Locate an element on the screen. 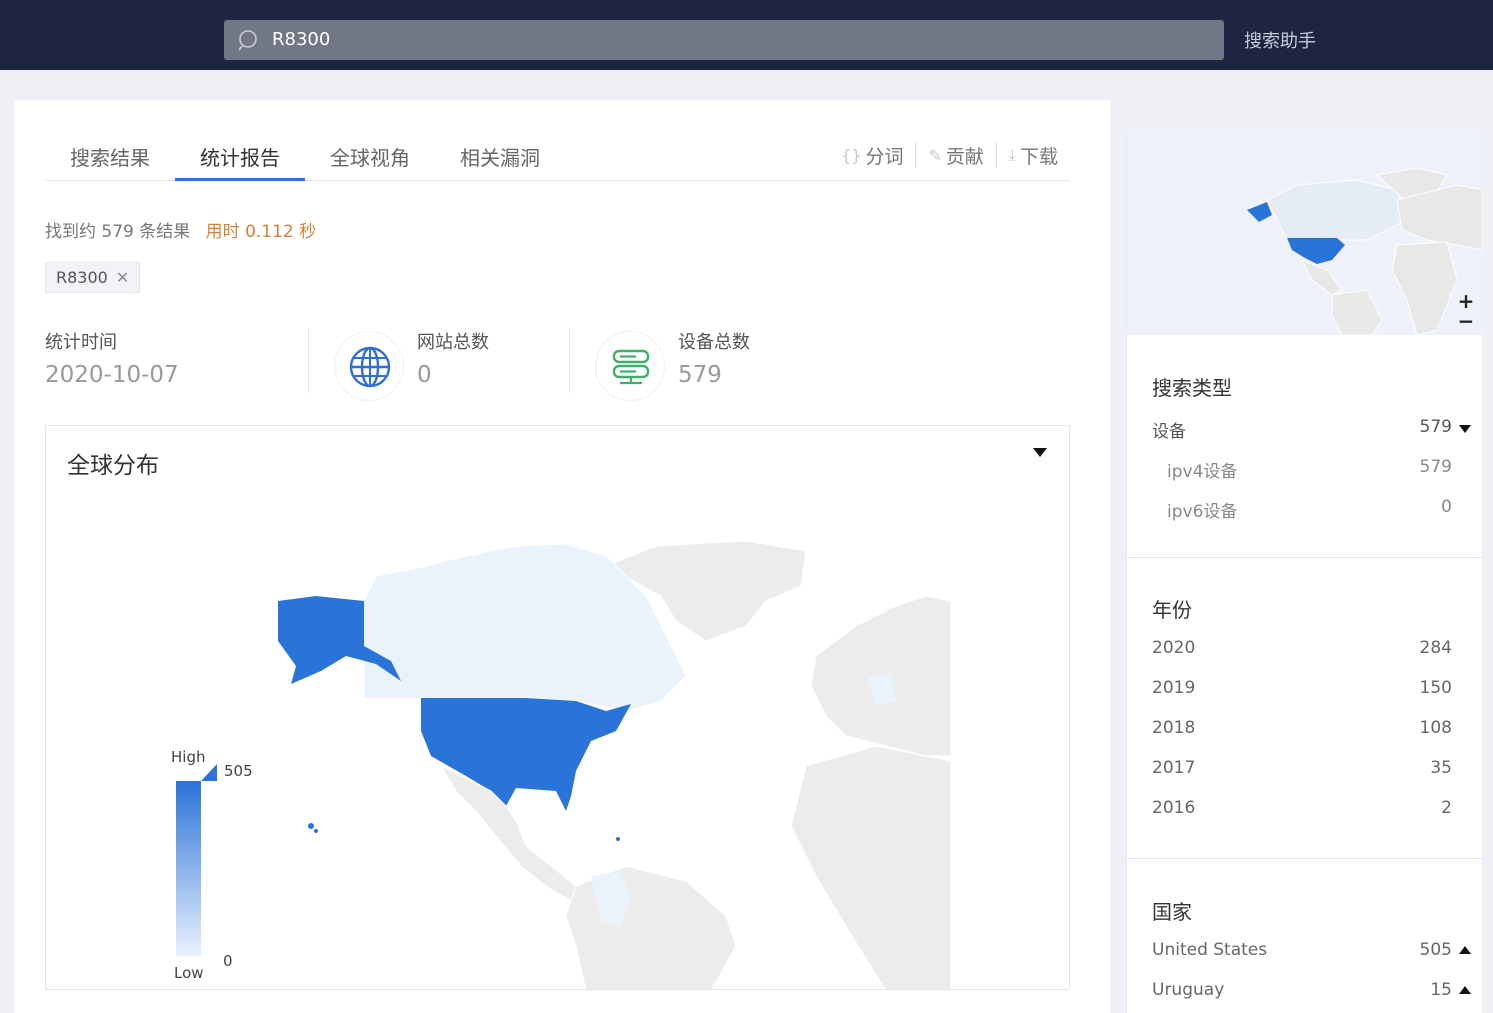  download-icon: ⤓ is located at coordinates (1012, 154).